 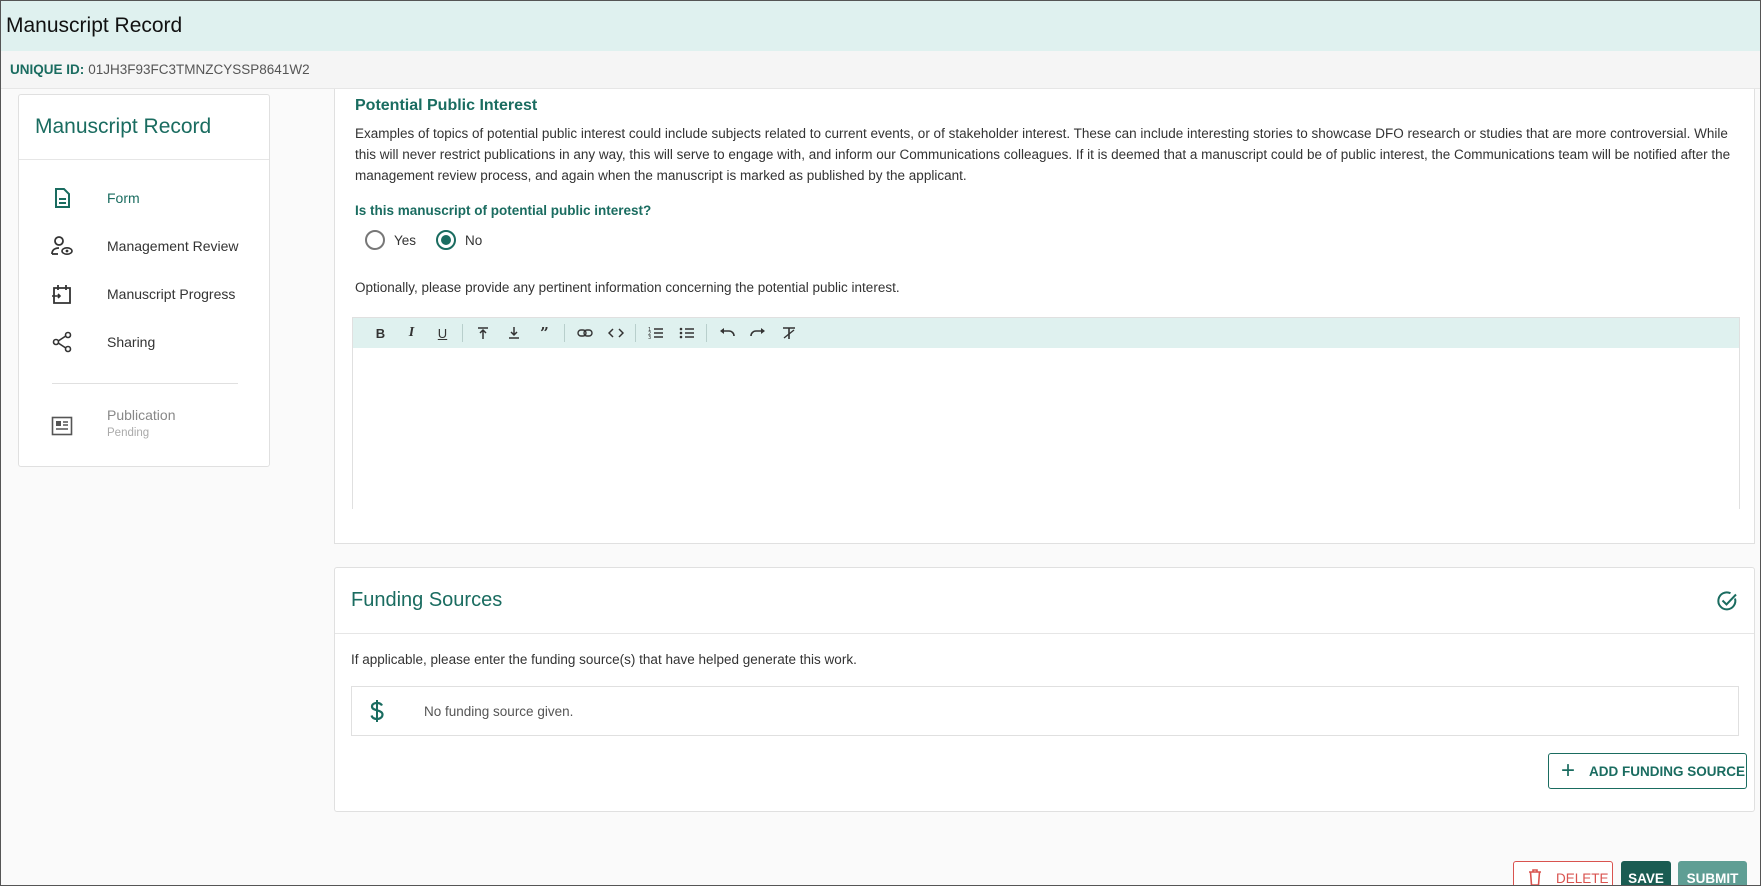 What do you see at coordinates (377, 713) in the screenshot?
I see `dollar-icon` at bounding box center [377, 713].